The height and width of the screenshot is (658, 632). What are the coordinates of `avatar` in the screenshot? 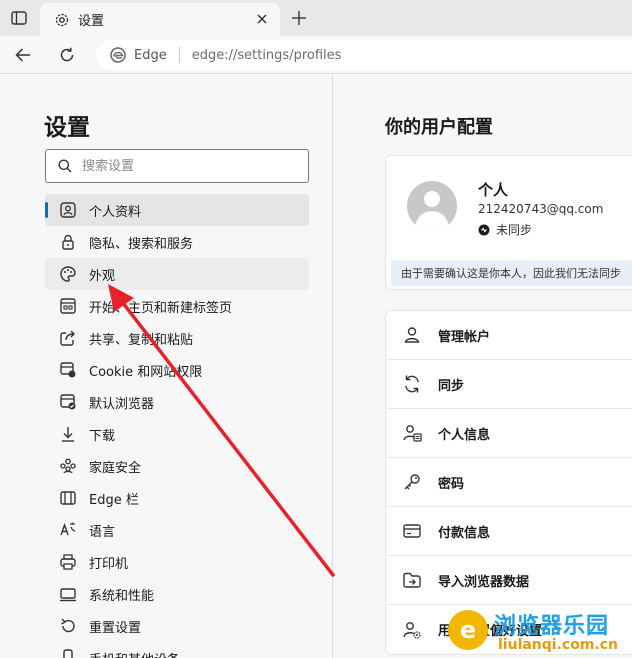 It's located at (432, 206).